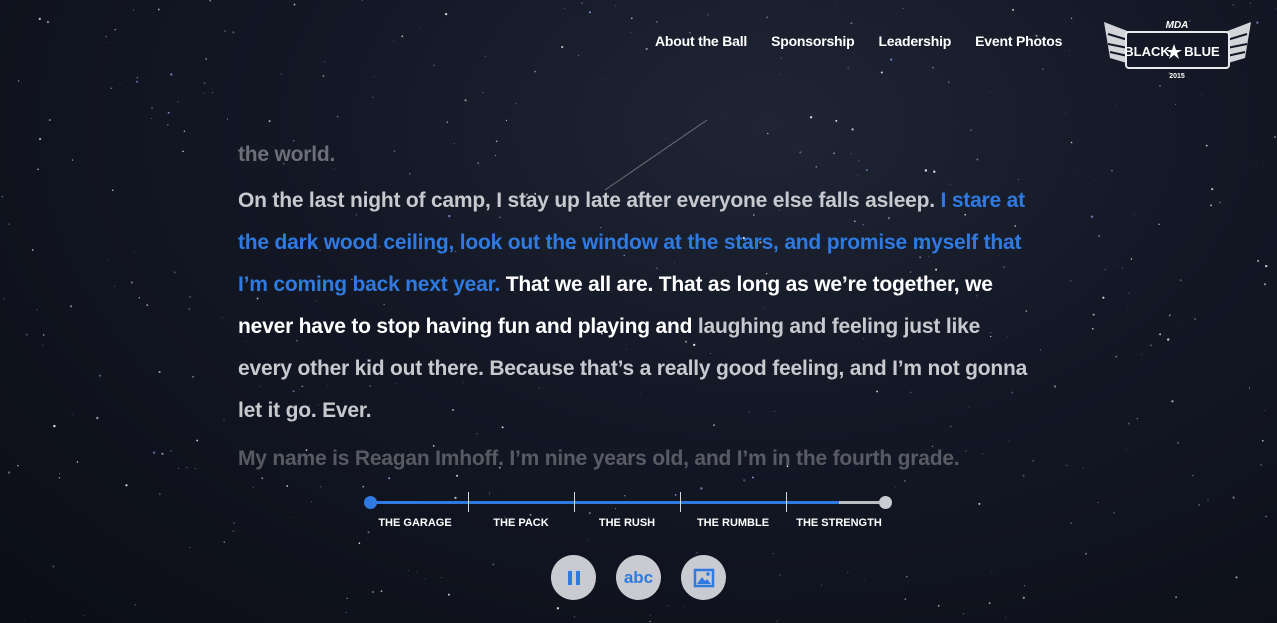 The height and width of the screenshot is (623, 1277). I want to click on image-icon, so click(703, 577).